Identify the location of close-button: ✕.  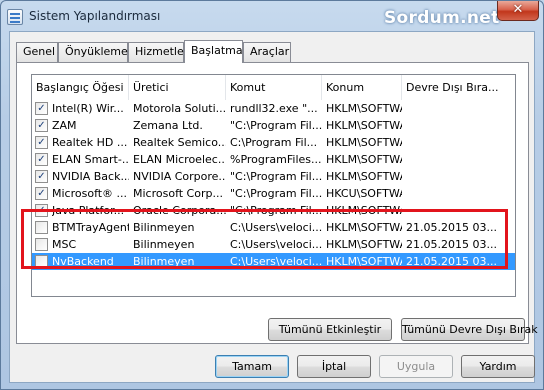
(518, 11).